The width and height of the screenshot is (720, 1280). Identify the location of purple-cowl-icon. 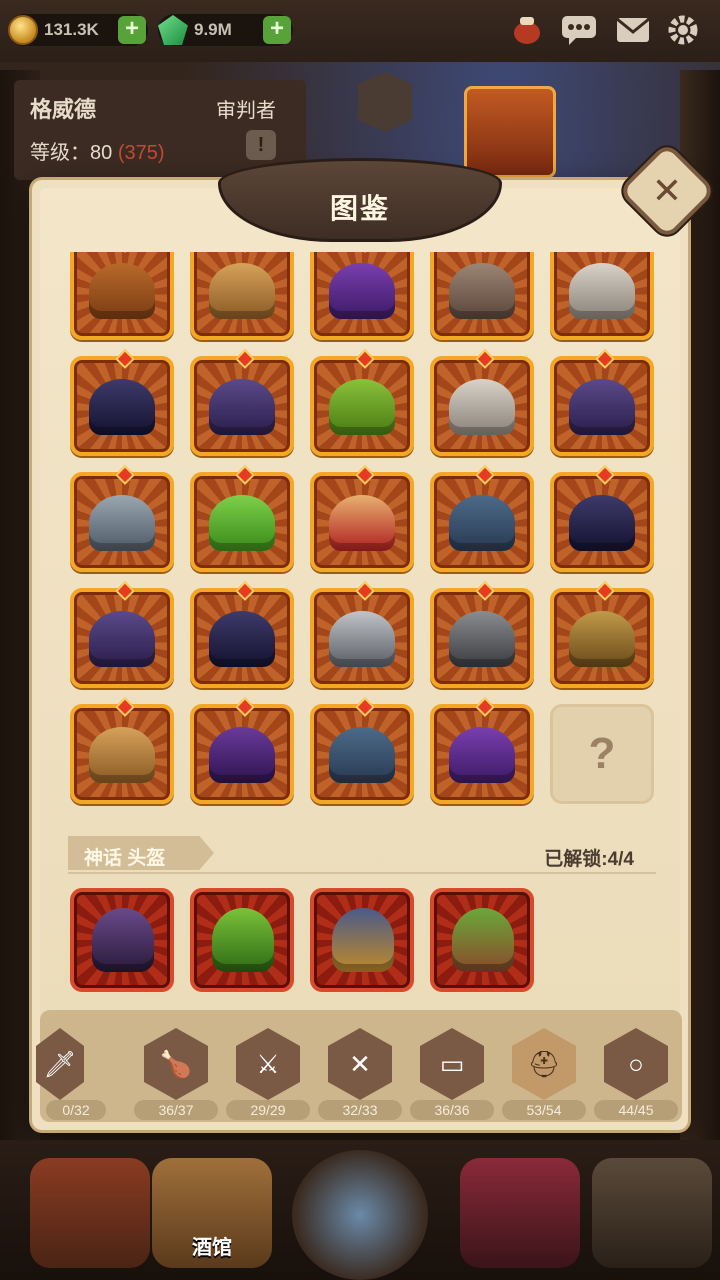
(242, 755).